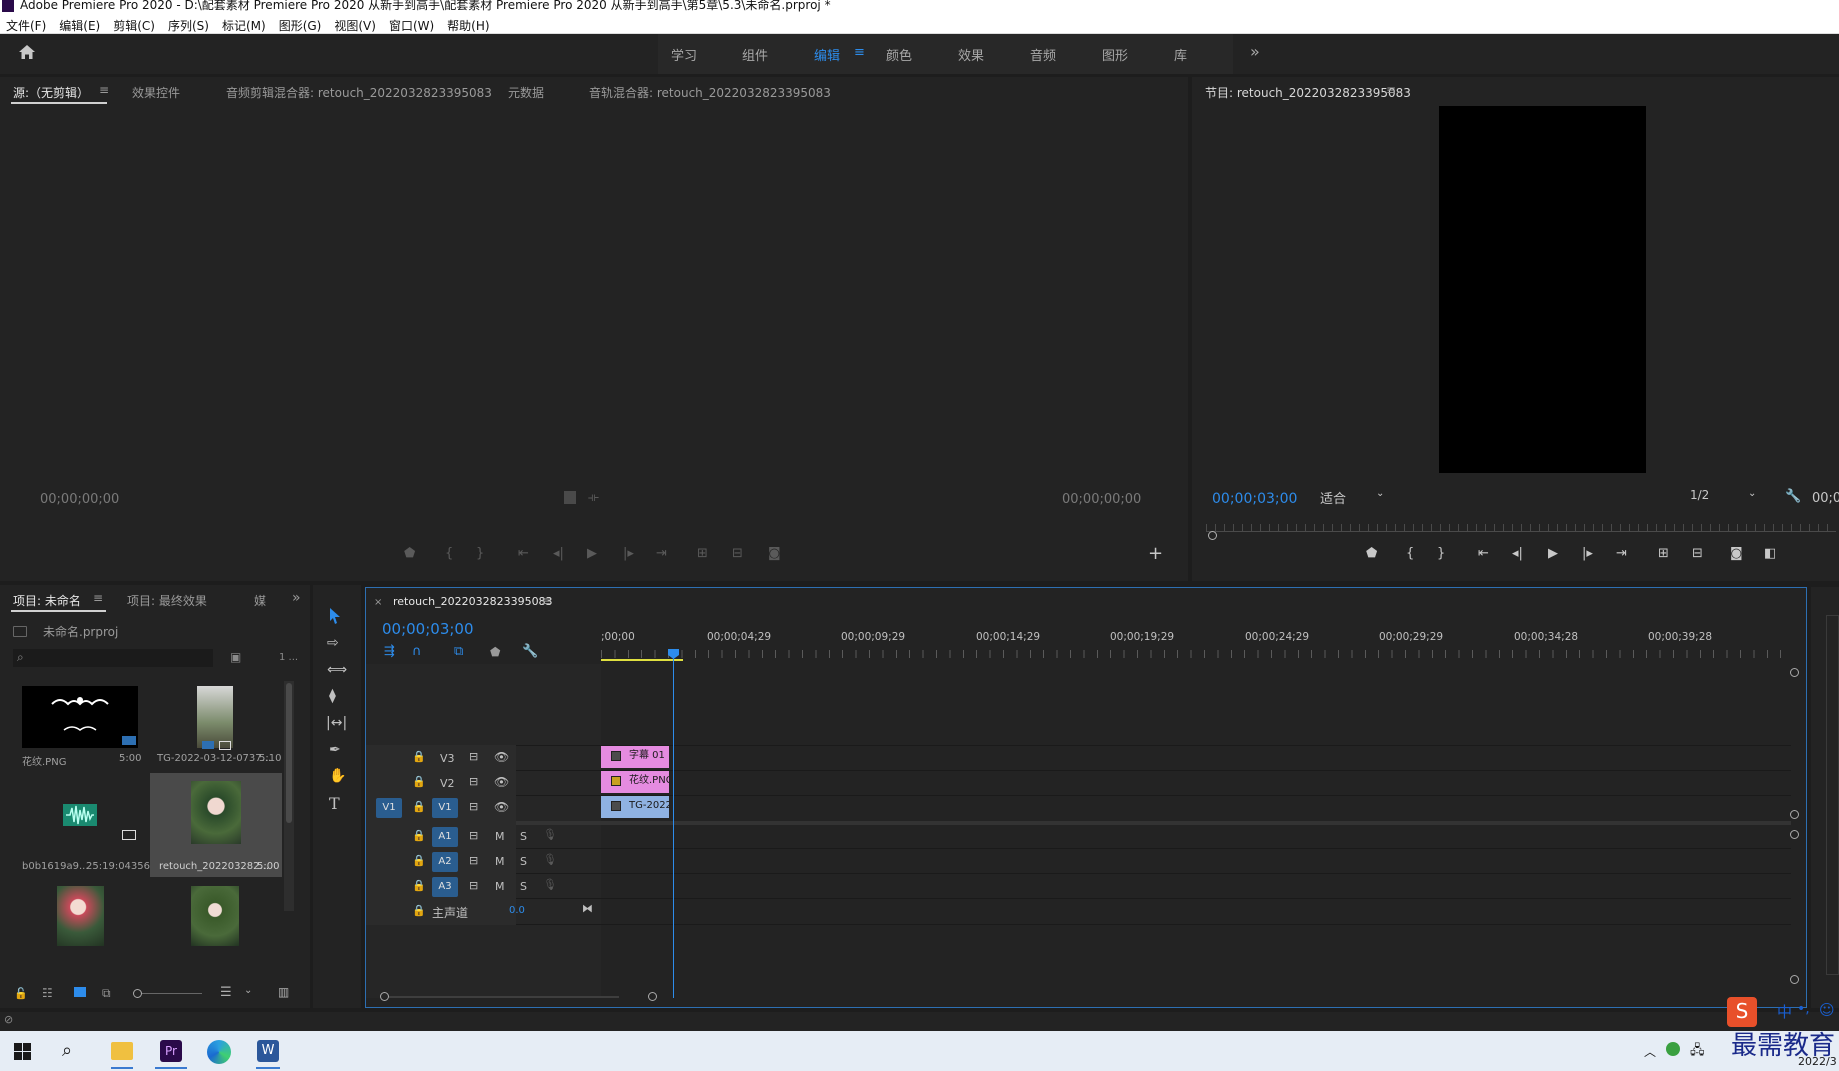 Image resolution: width=1839 pixels, height=1071 pixels. What do you see at coordinates (859, 52) in the screenshot?
I see `workspace-menu-icon: ≡` at bounding box center [859, 52].